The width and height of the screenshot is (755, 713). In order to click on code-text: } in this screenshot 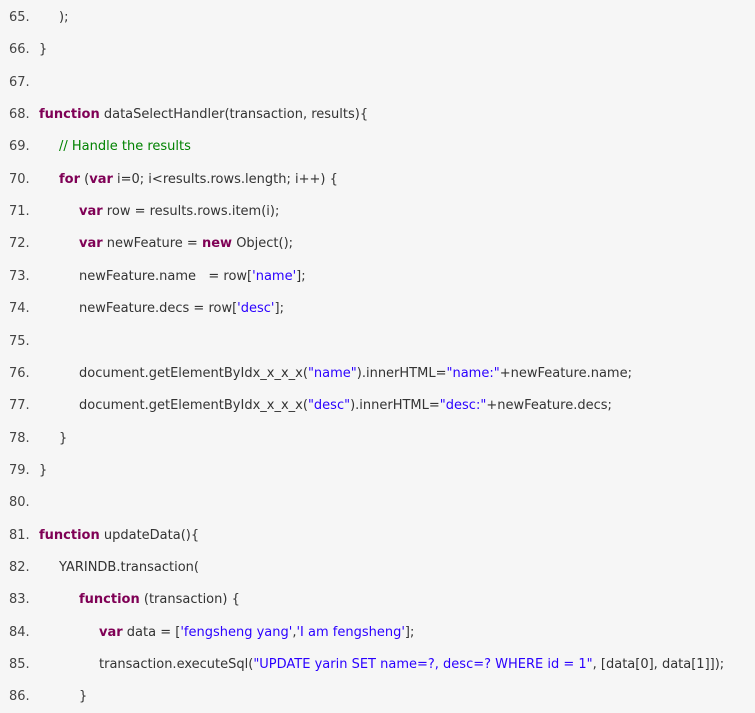, I will do `click(43, 470)`.